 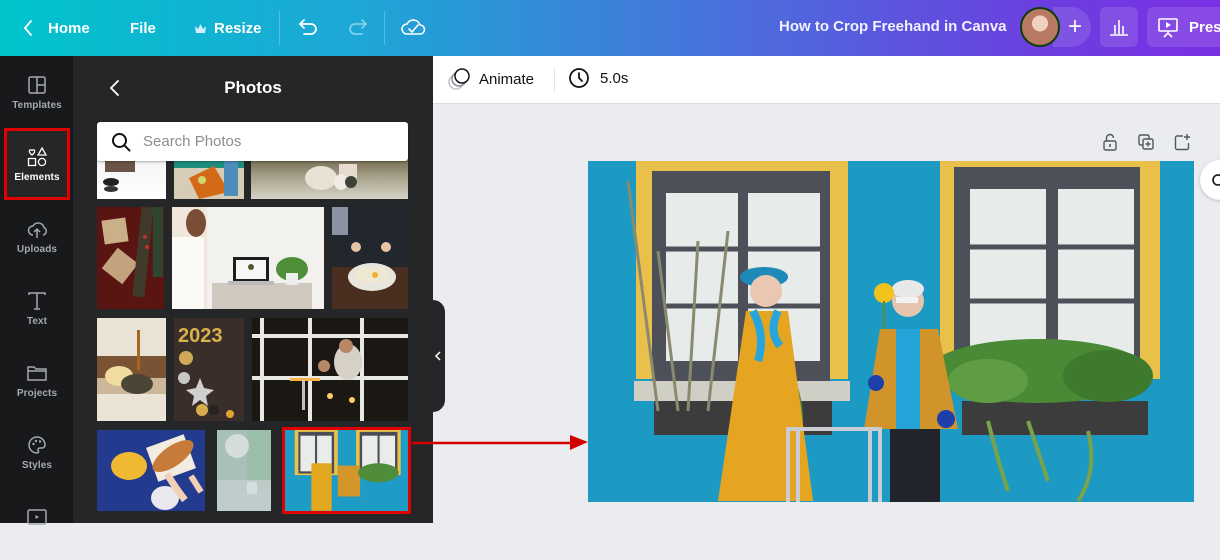 I want to click on elements-icon, so click(x=37, y=156).